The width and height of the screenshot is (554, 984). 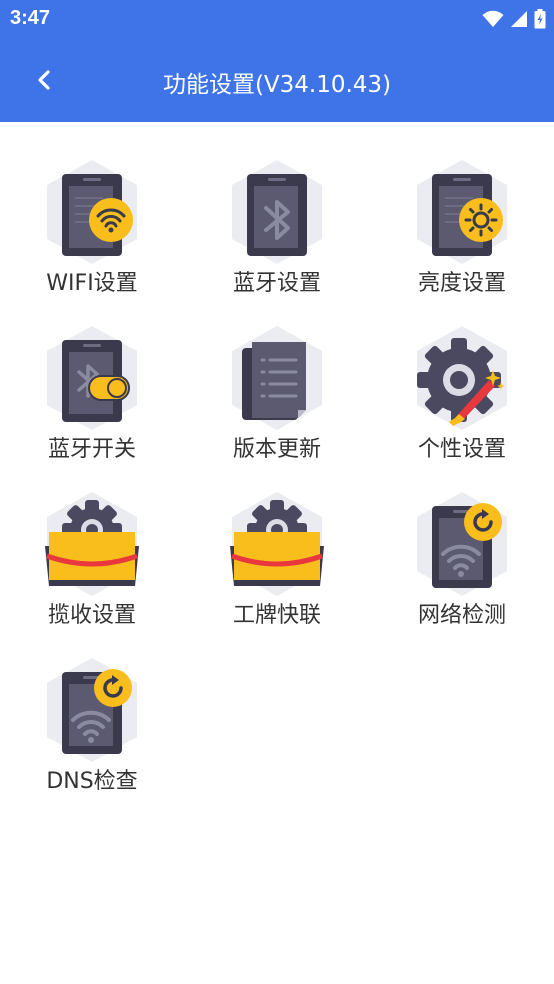 I want to click on version-update-icon, so click(x=277, y=378).